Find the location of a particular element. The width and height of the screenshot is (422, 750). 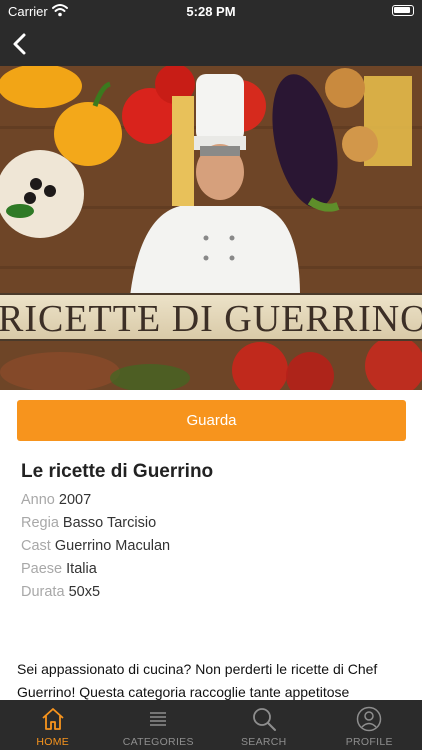

detail-label: Paese is located at coordinates (42, 569).